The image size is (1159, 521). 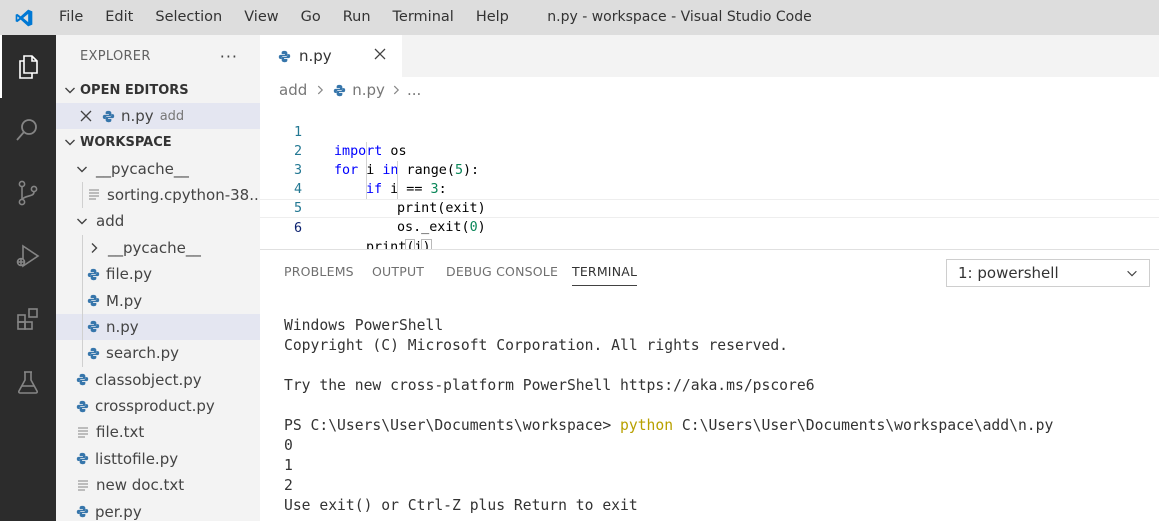 What do you see at coordinates (319, 271) in the screenshot?
I see `tab-problems: PROBLEMS` at bounding box center [319, 271].